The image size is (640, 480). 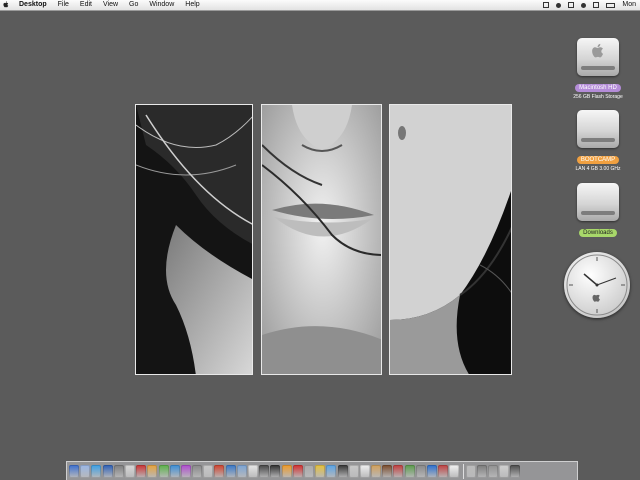 What do you see at coordinates (110, 5) in the screenshot?
I see `menu-view: View` at bounding box center [110, 5].